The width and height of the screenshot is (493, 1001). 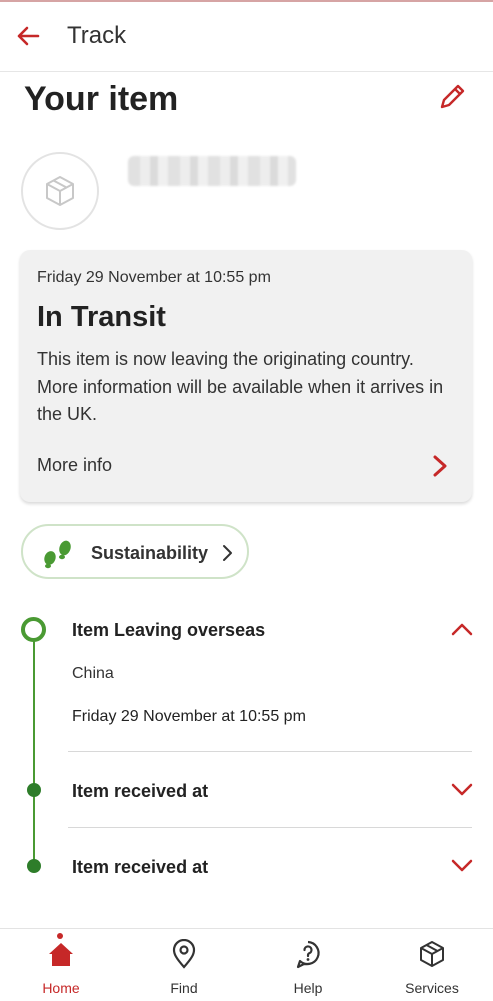 What do you see at coordinates (150, 553) in the screenshot?
I see `sustainability-label: Sustainability` at bounding box center [150, 553].